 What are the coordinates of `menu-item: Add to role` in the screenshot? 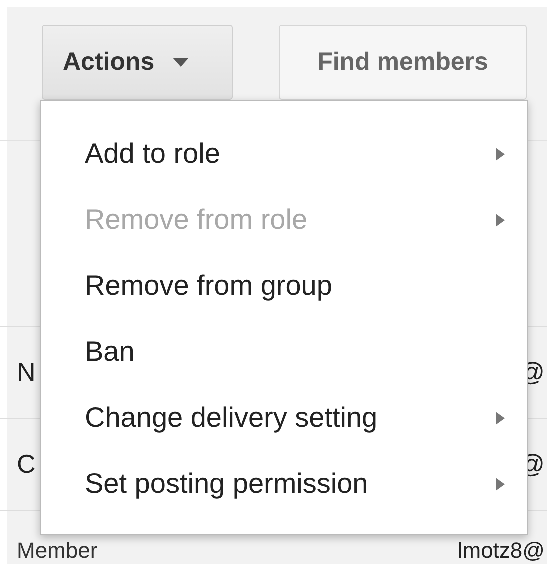 It's located at (284, 154).